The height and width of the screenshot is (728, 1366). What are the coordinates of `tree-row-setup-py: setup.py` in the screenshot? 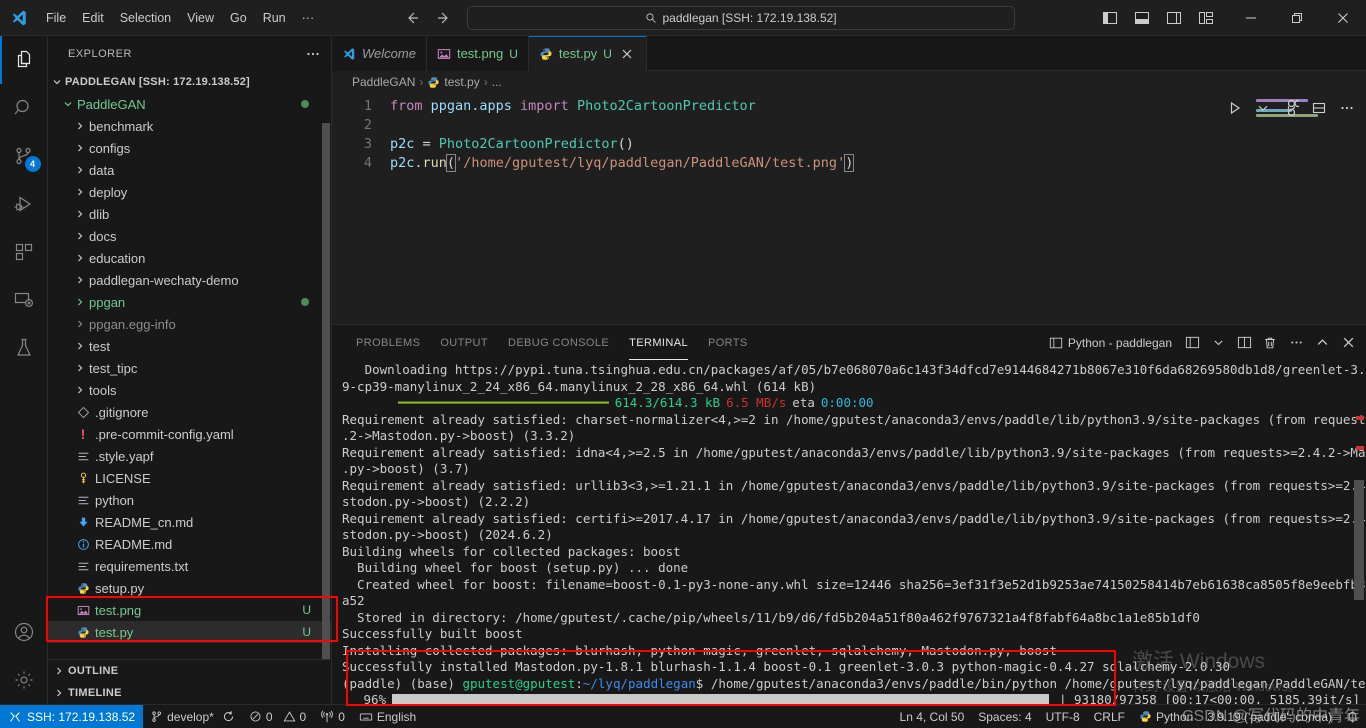 It's located at (189, 588).